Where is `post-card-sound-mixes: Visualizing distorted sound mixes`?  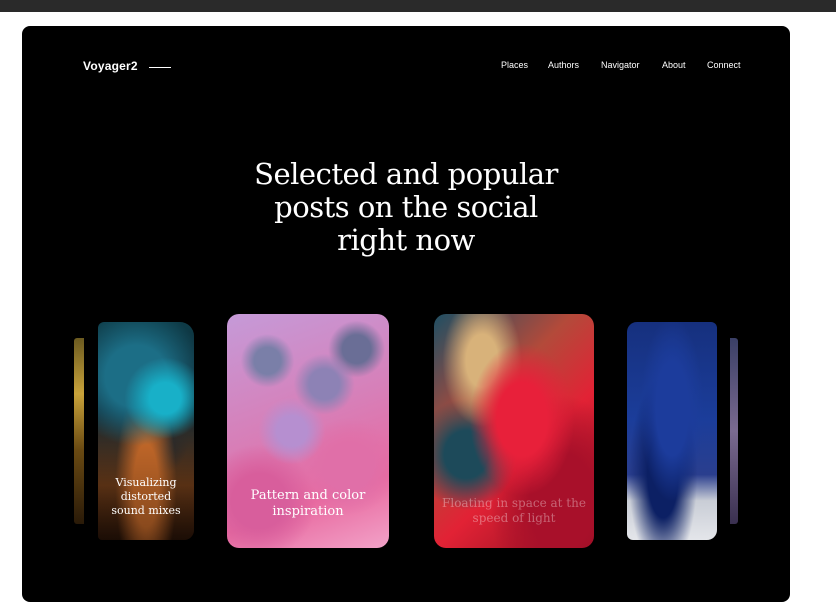
post-card-sound-mixes: Visualizing distorted sound mixes is located at coordinates (146, 431).